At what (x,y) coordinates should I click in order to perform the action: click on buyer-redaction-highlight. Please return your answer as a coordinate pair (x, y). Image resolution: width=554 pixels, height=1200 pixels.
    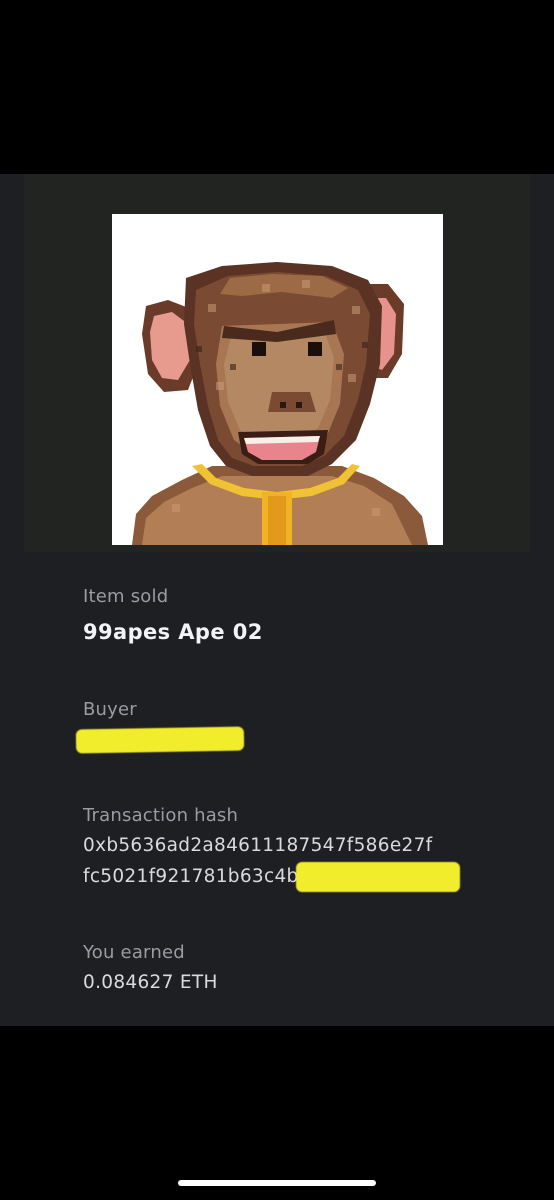
    Looking at the image, I should click on (160, 740).